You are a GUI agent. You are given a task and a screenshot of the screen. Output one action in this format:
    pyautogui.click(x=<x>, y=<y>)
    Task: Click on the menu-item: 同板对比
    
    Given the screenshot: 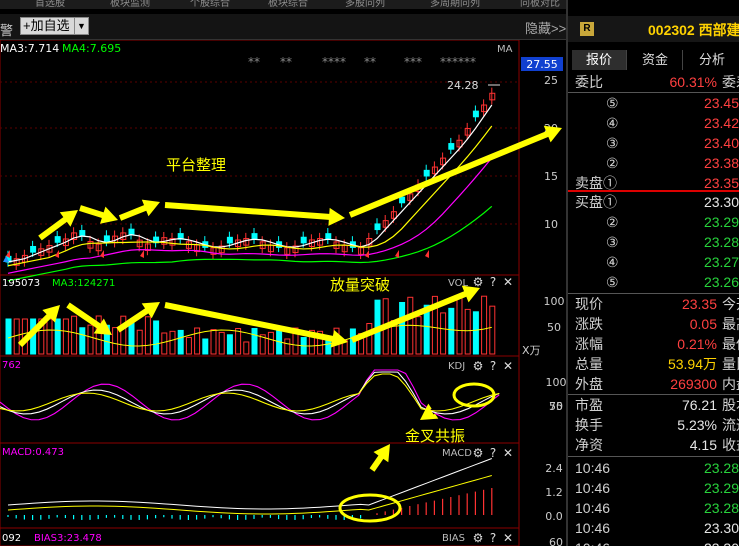 What is the action you would take?
    pyautogui.click(x=540, y=4)
    